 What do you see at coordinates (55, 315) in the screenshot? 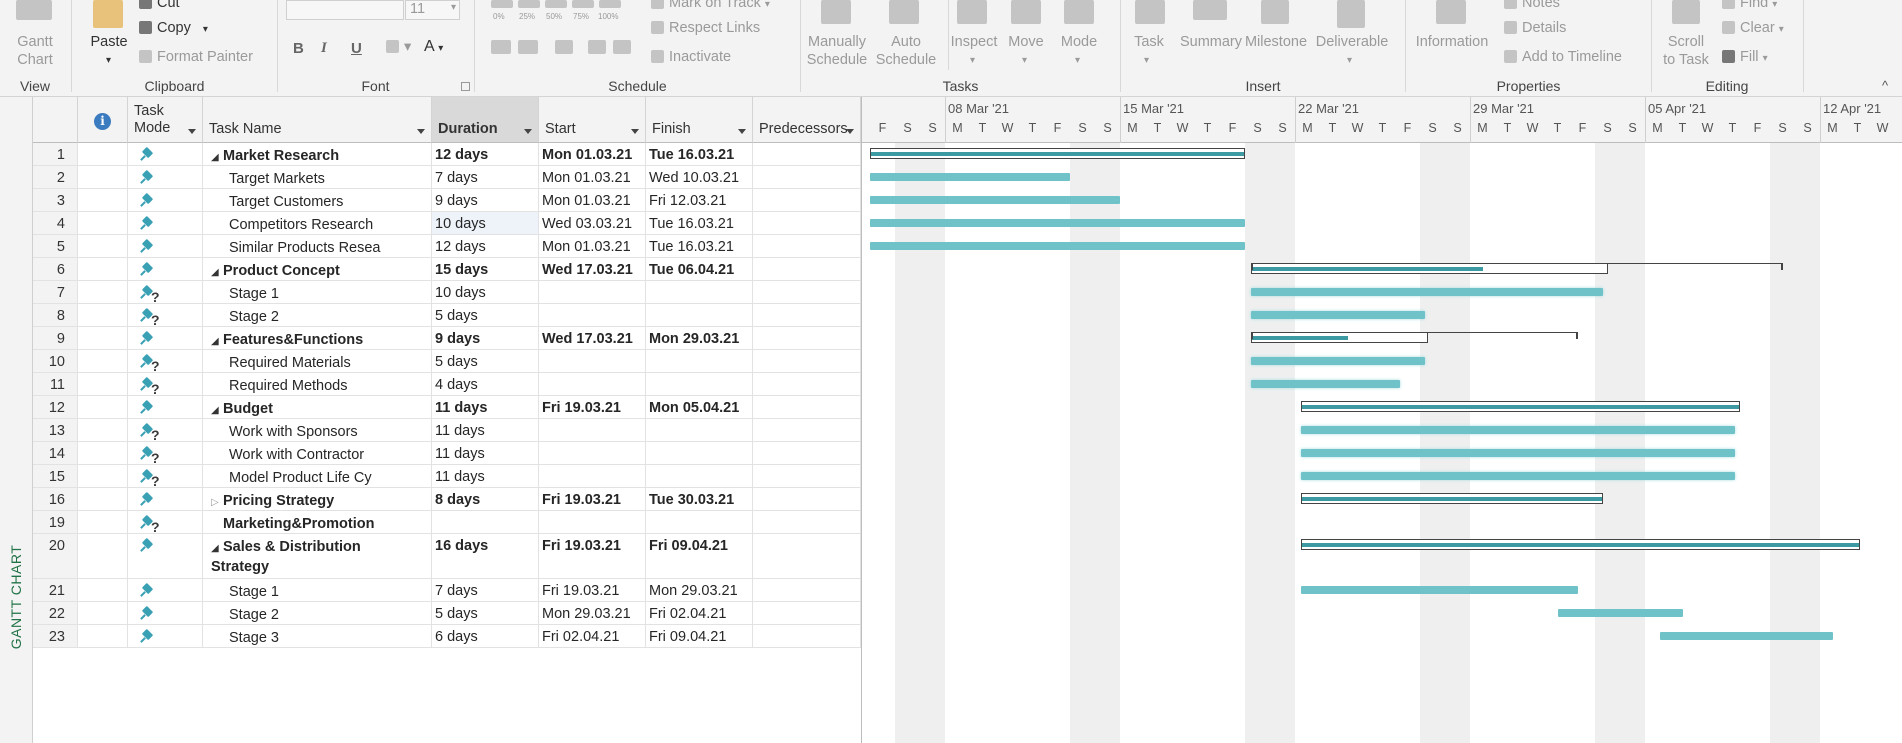
I see `row-id: 8` at bounding box center [55, 315].